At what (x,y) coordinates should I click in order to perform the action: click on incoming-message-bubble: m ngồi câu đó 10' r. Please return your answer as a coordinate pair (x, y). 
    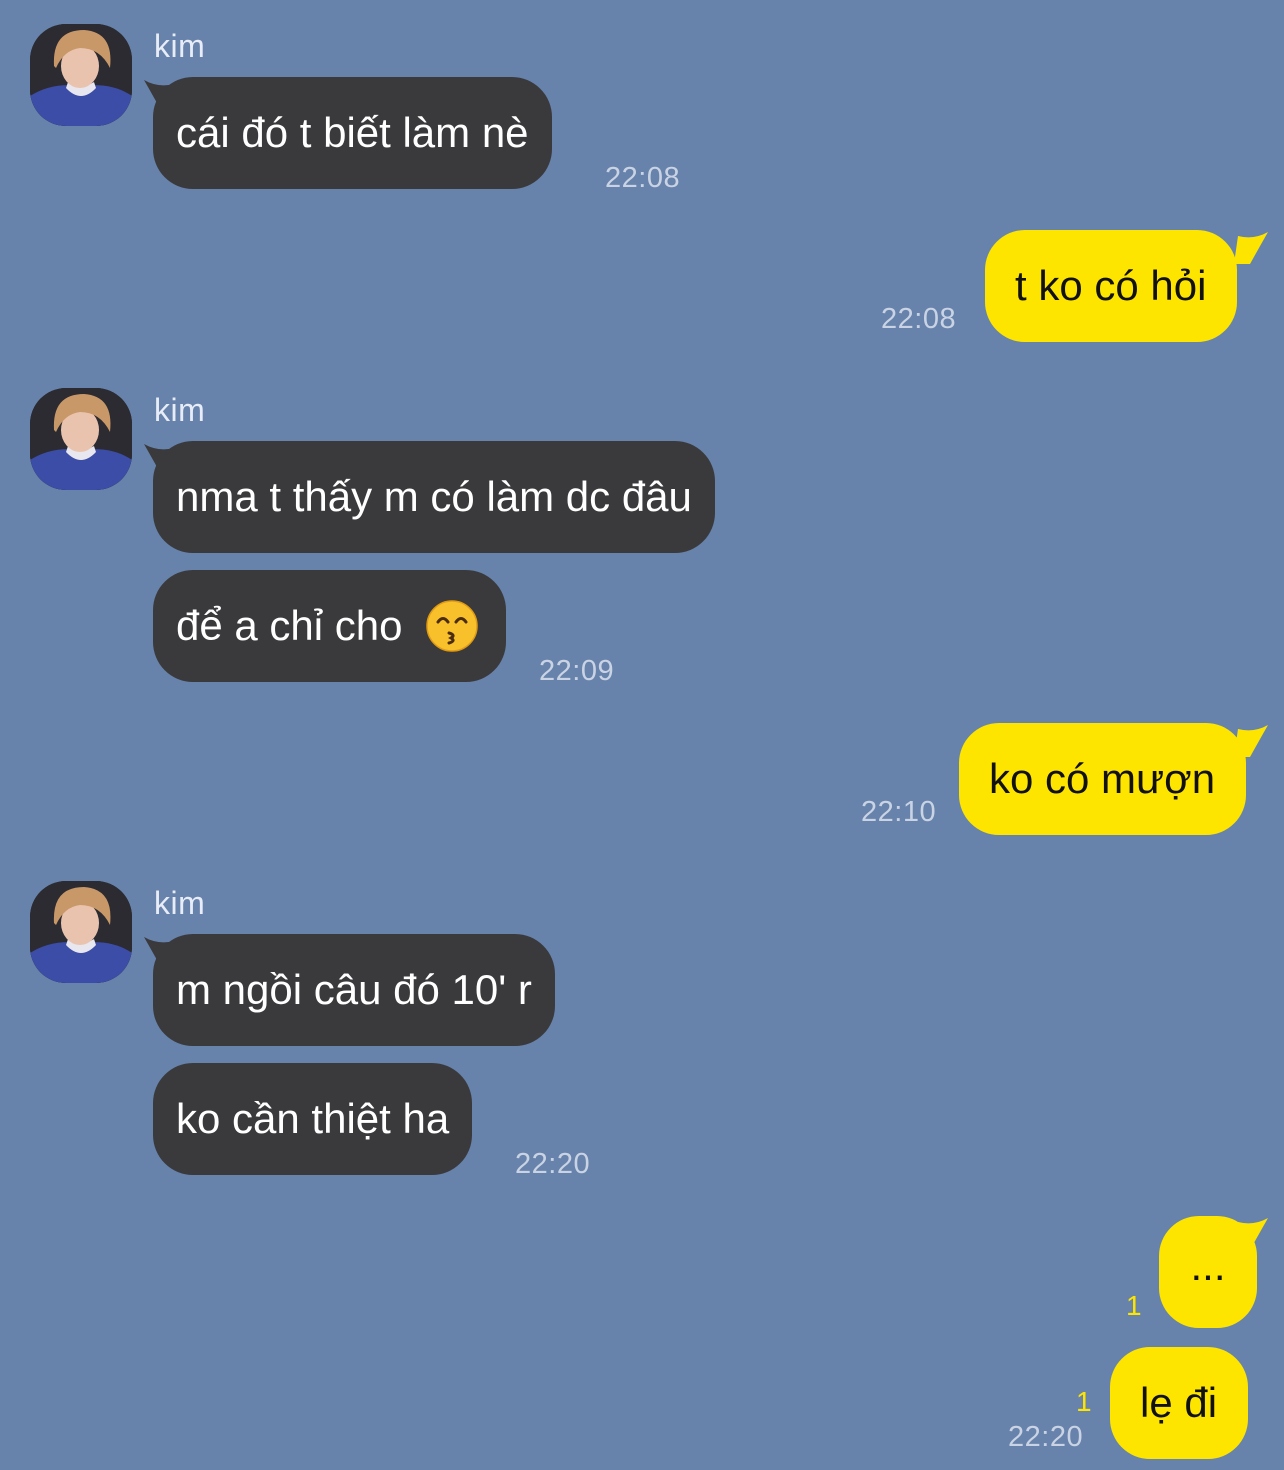
    Looking at the image, I should click on (354, 990).